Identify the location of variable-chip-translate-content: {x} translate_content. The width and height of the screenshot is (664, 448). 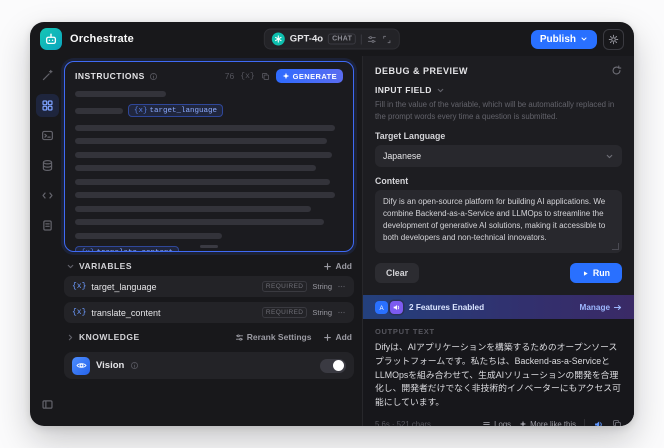
(127, 249).